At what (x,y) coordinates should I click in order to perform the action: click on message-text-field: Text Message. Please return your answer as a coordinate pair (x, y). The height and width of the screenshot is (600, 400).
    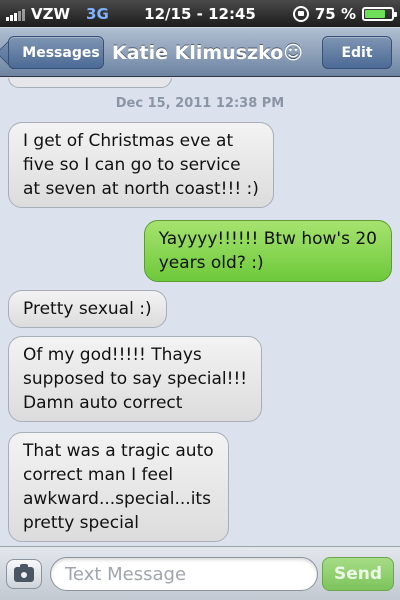
    Looking at the image, I should click on (184, 574).